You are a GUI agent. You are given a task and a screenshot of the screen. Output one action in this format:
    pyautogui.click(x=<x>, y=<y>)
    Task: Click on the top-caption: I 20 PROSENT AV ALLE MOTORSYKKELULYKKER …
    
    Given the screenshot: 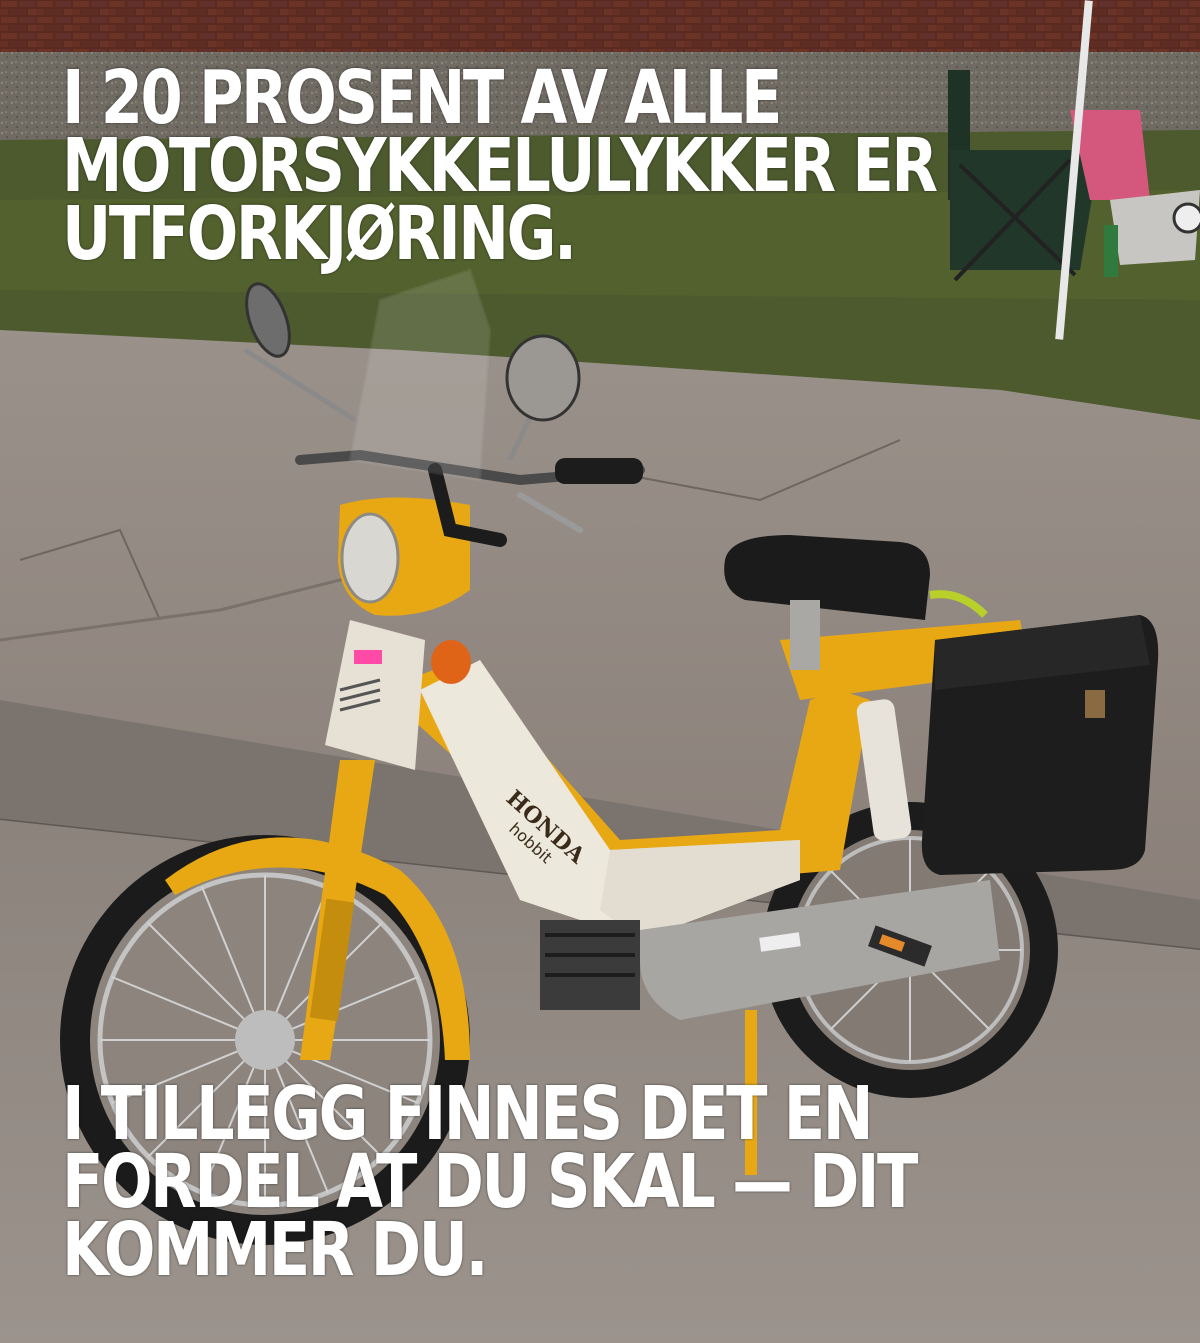 What is the action you would take?
    pyautogui.click(x=500, y=166)
    